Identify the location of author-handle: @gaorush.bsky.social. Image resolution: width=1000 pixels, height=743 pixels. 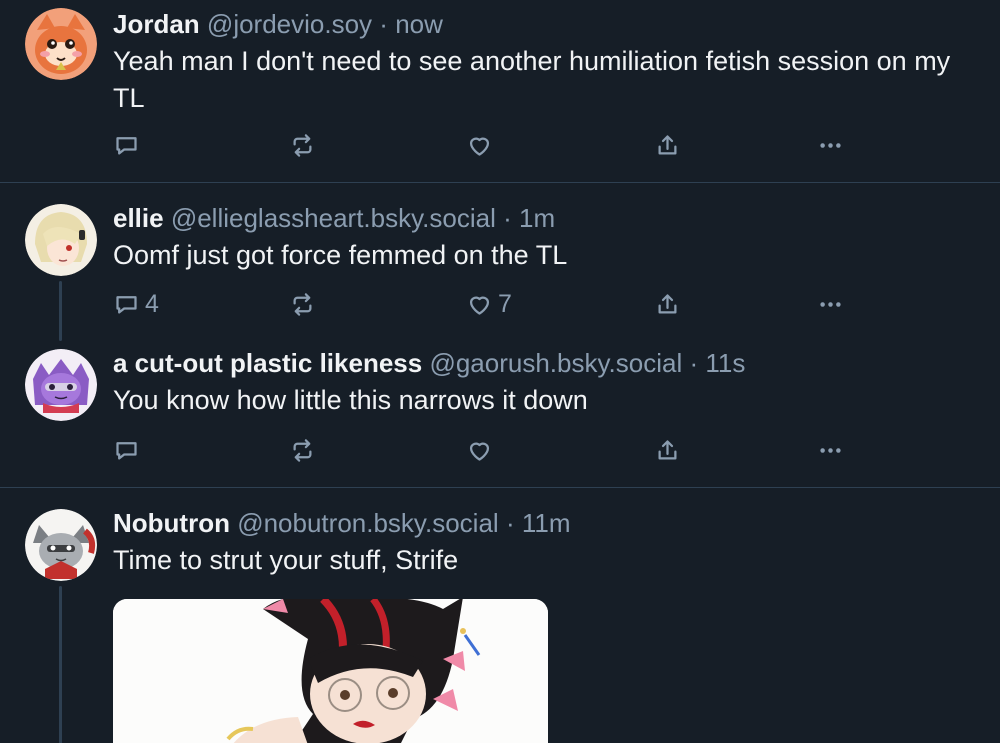
(555, 363).